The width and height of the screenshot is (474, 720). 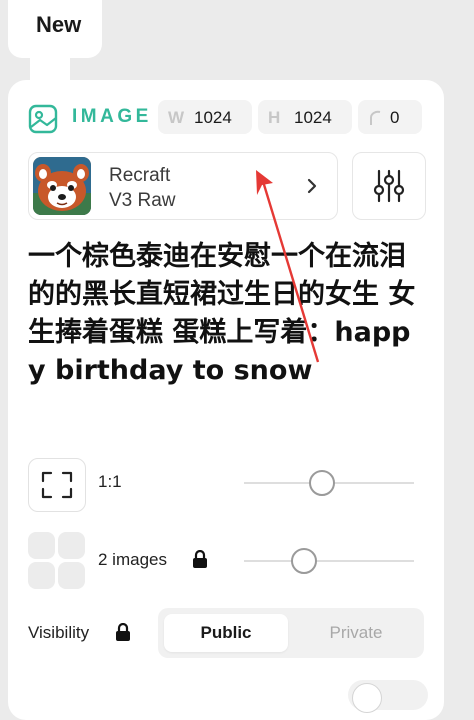 What do you see at coordinates (112, 116) in the screenshot?
I see `mode-label: IMAGE` at bounding box center [112, 116].